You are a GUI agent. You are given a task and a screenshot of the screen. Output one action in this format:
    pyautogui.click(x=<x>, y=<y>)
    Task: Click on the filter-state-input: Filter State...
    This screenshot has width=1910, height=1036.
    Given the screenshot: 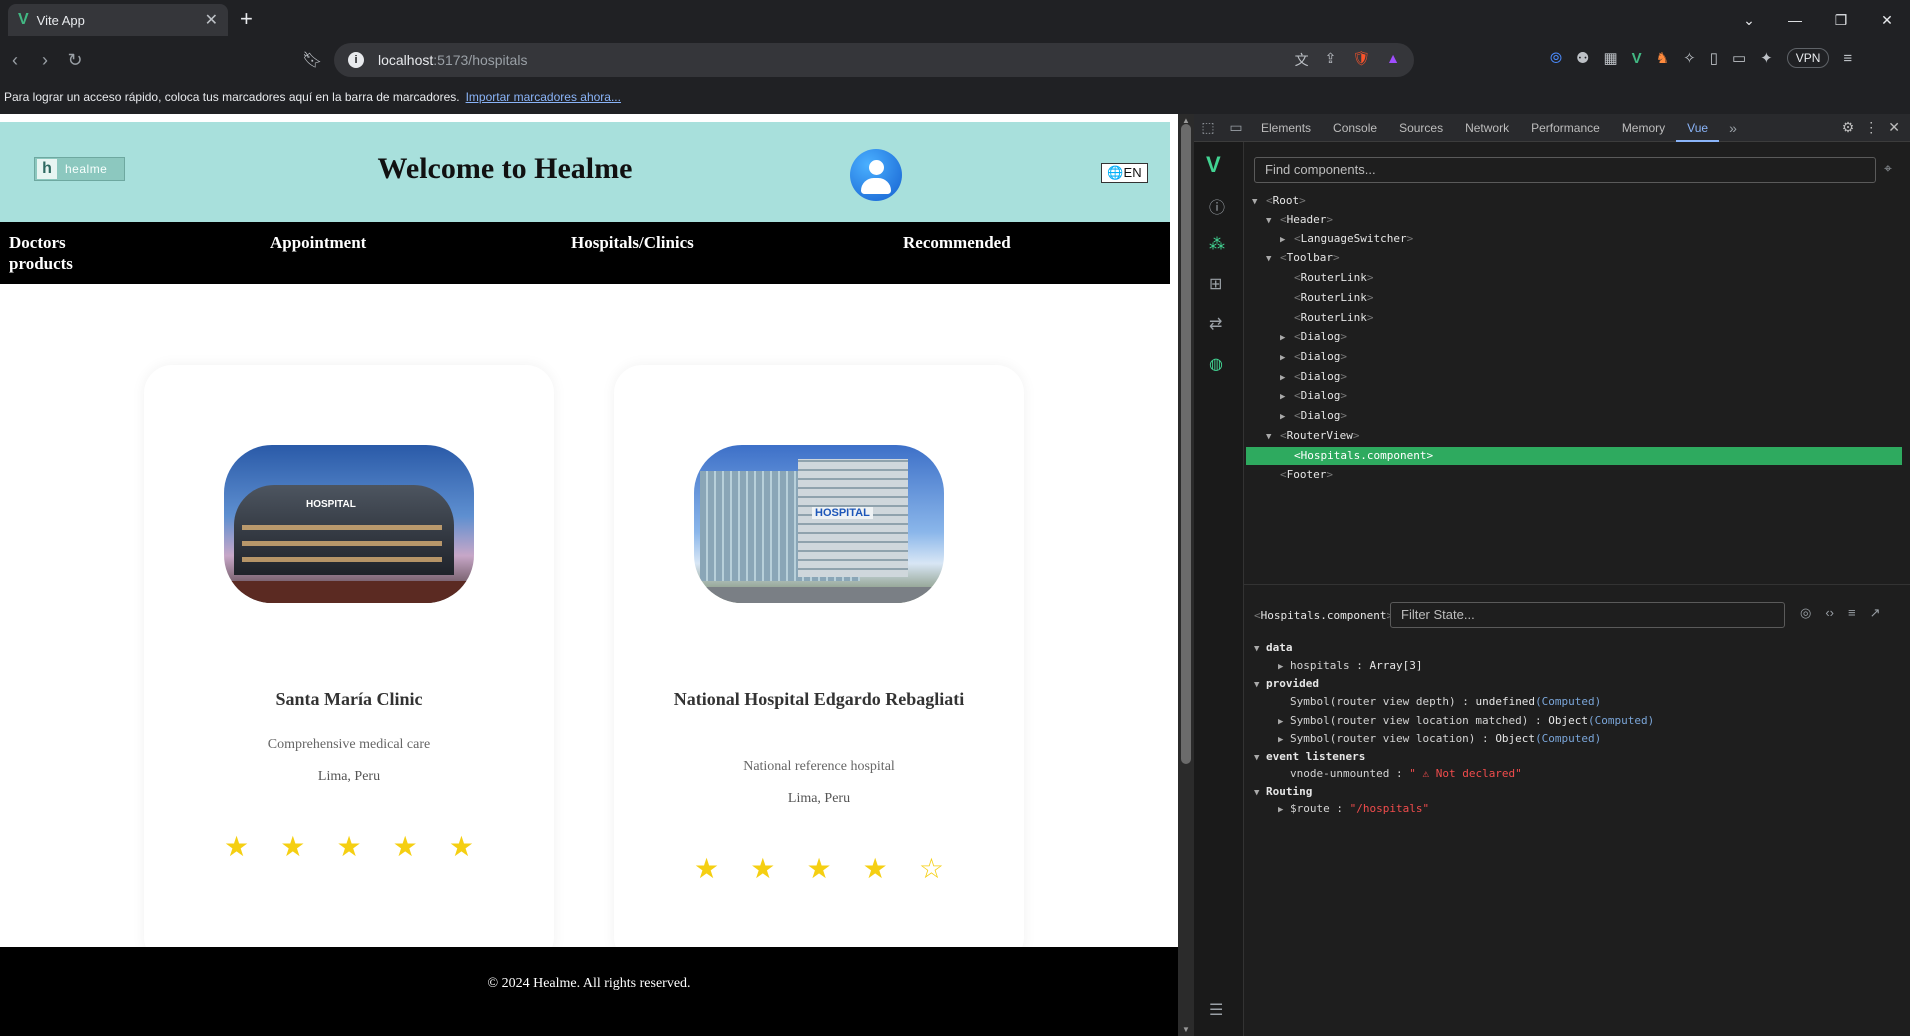 What is the action you would take?
    pyautogui.click(x=1587, y=615)
    